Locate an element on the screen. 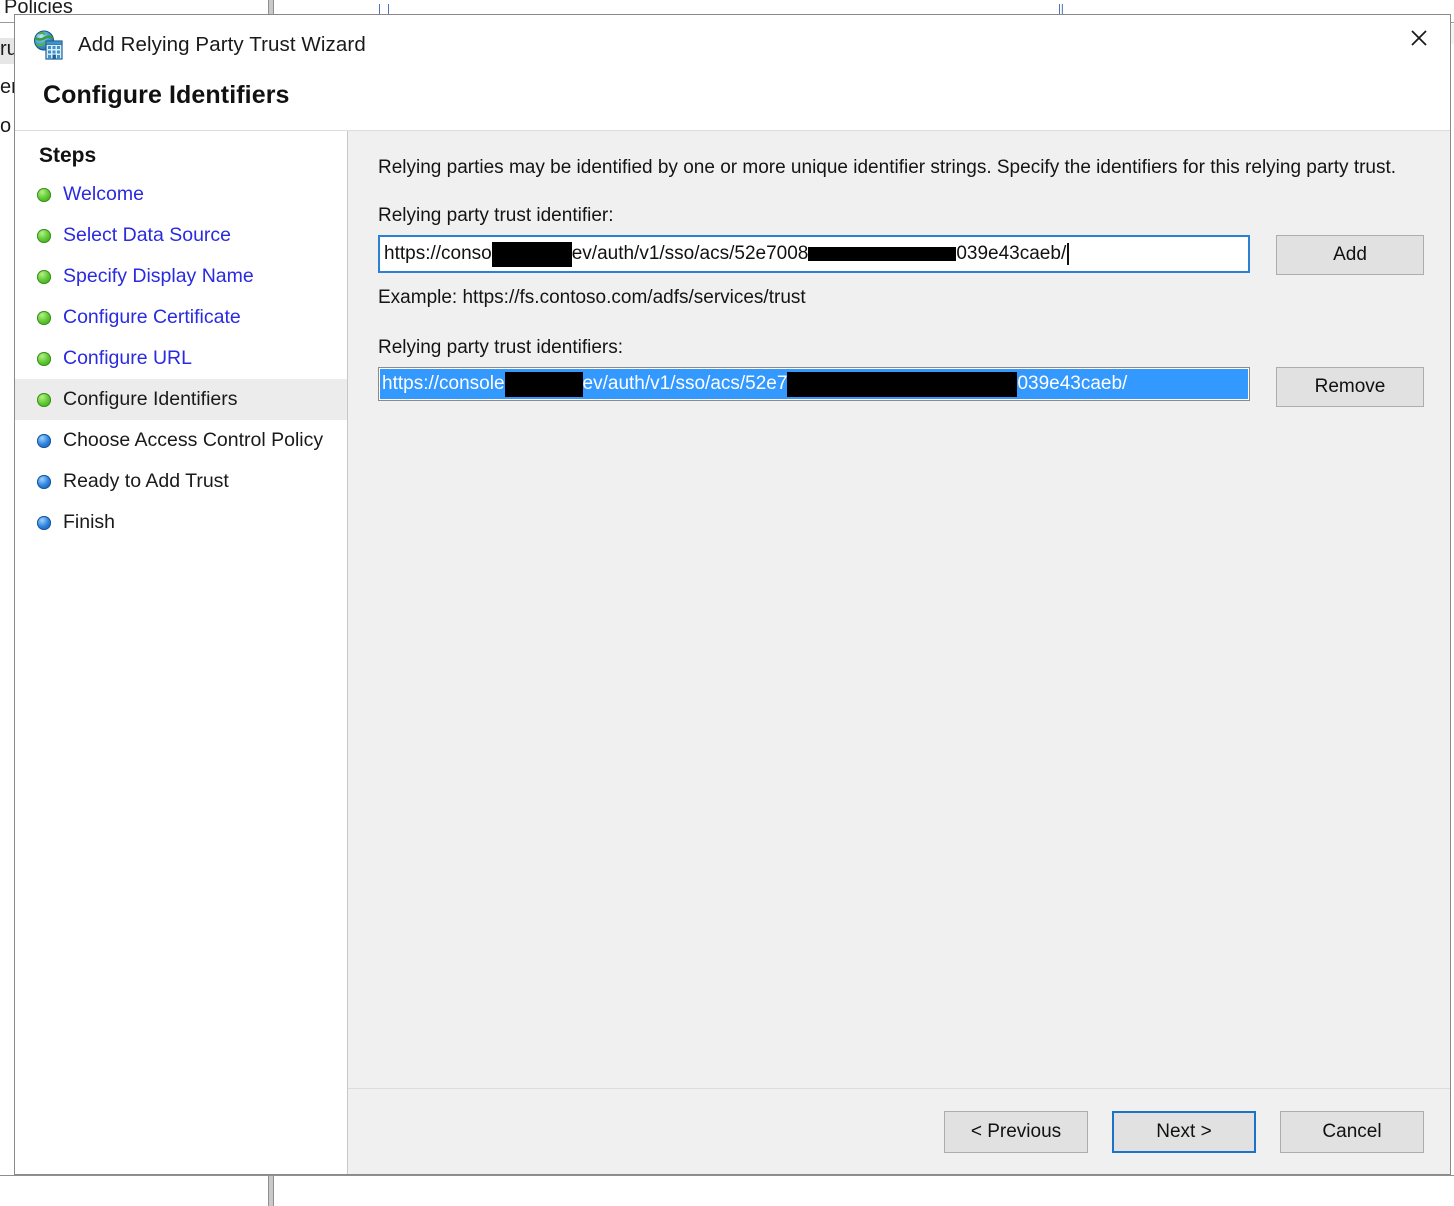 The image size is (1454, 1206). sidebar-step-configure-url: Configure URL is located at coordinates (181, 358).